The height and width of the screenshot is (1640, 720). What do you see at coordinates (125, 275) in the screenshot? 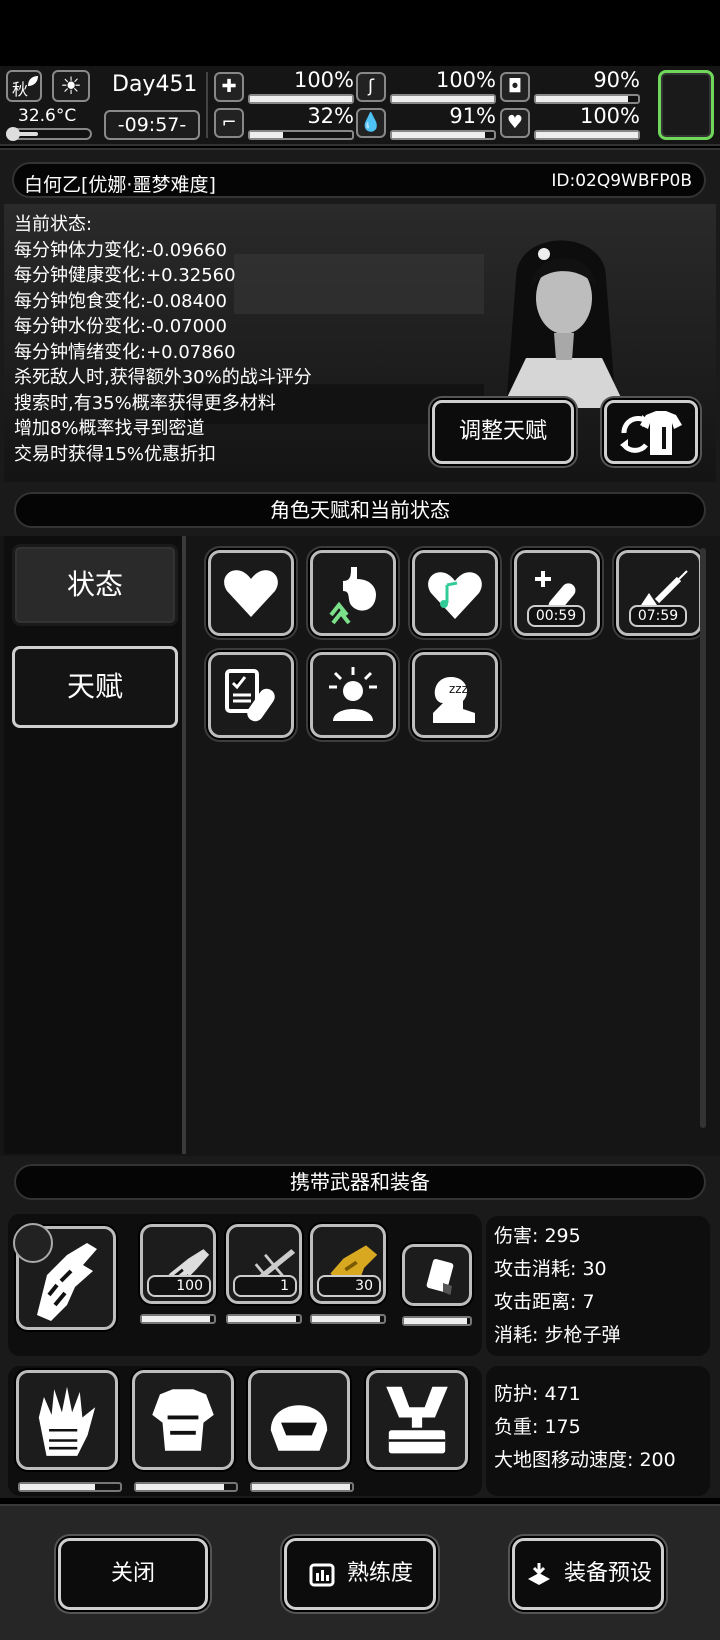
I see `status-line: 每分钟健康变化:+0.32560` at bounding box center [125, 275].